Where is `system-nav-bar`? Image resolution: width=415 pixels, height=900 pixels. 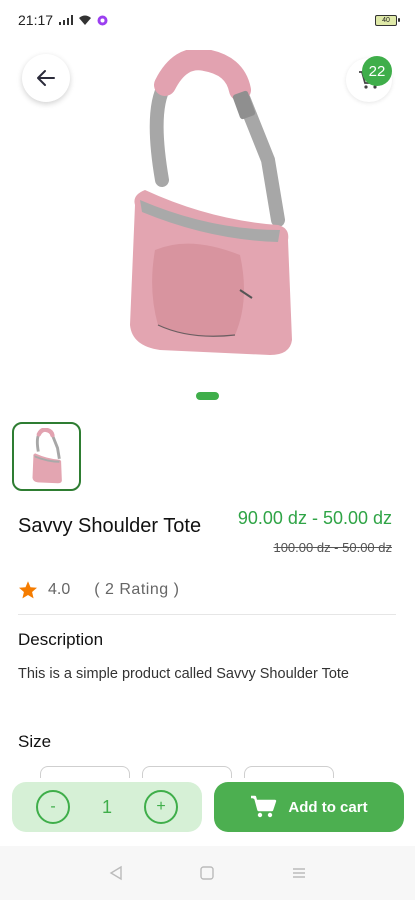 system-nav-bar is located at coordinates (207, 873).